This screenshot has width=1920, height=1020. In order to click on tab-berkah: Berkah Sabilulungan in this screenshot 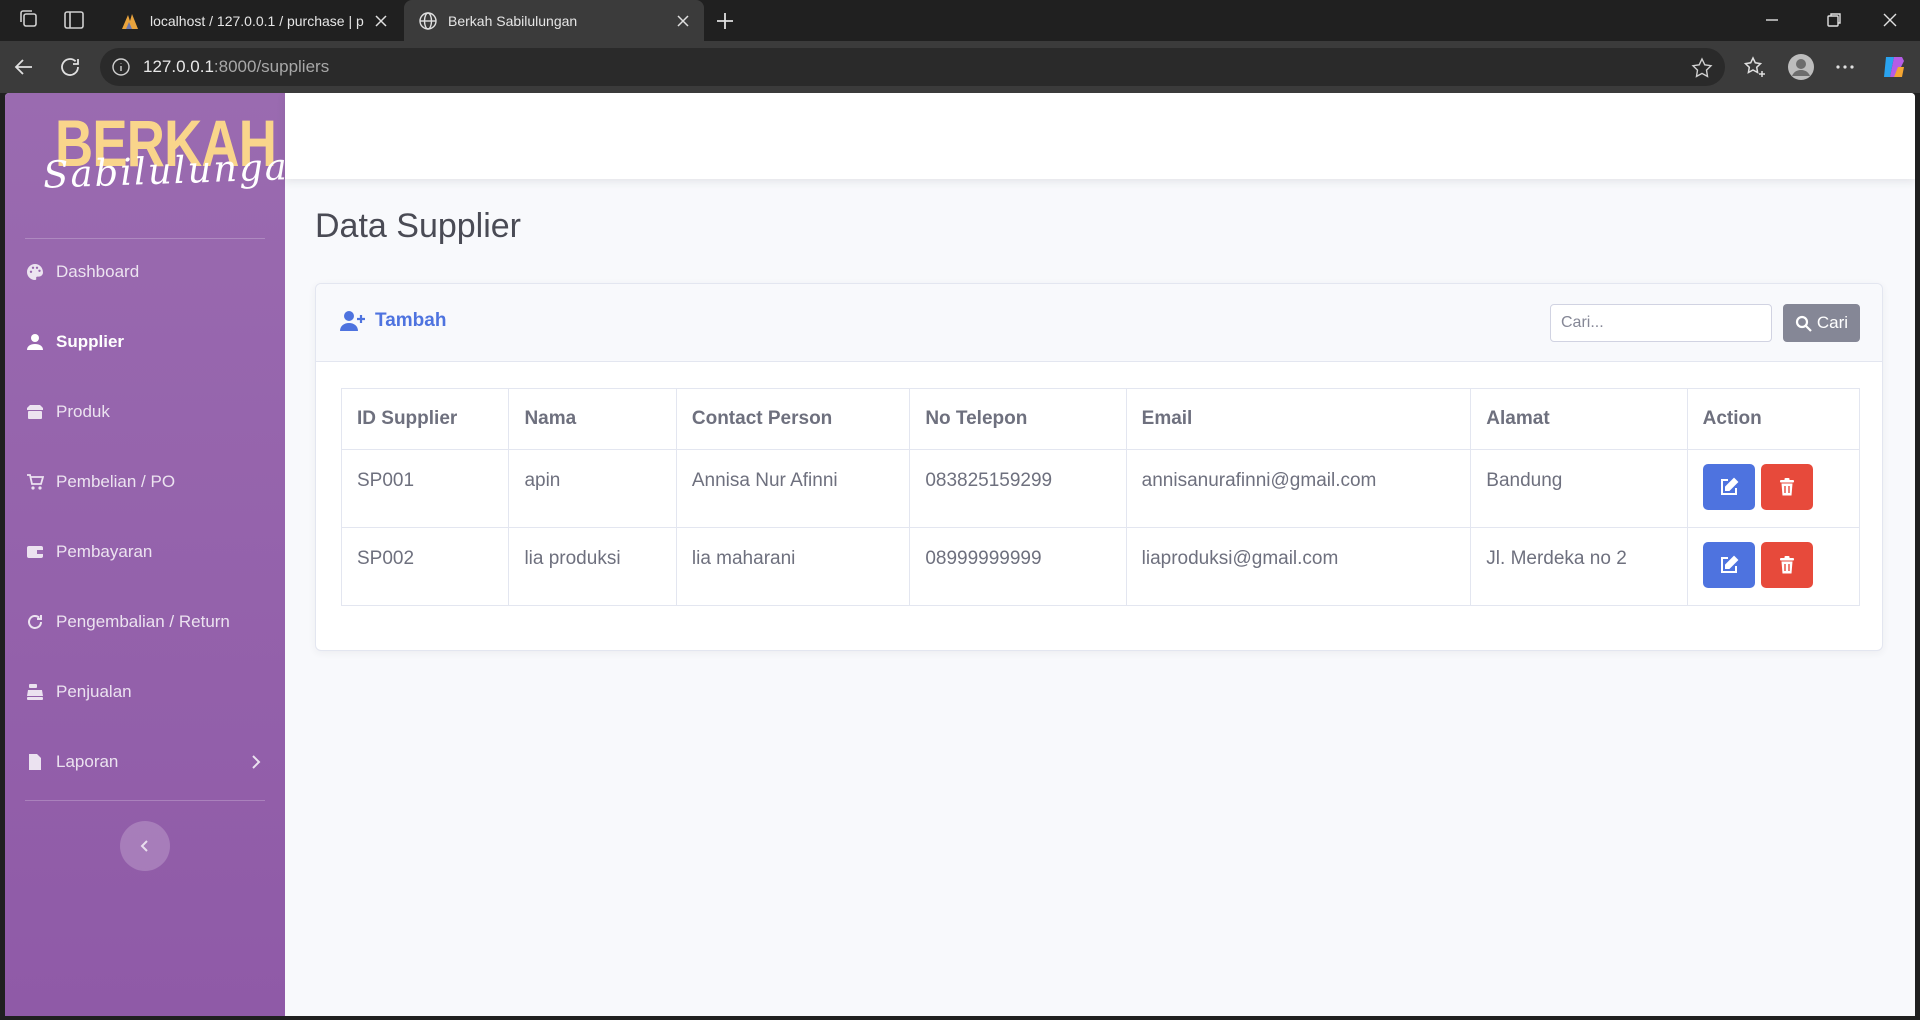, I will do `click(554, 20)`.